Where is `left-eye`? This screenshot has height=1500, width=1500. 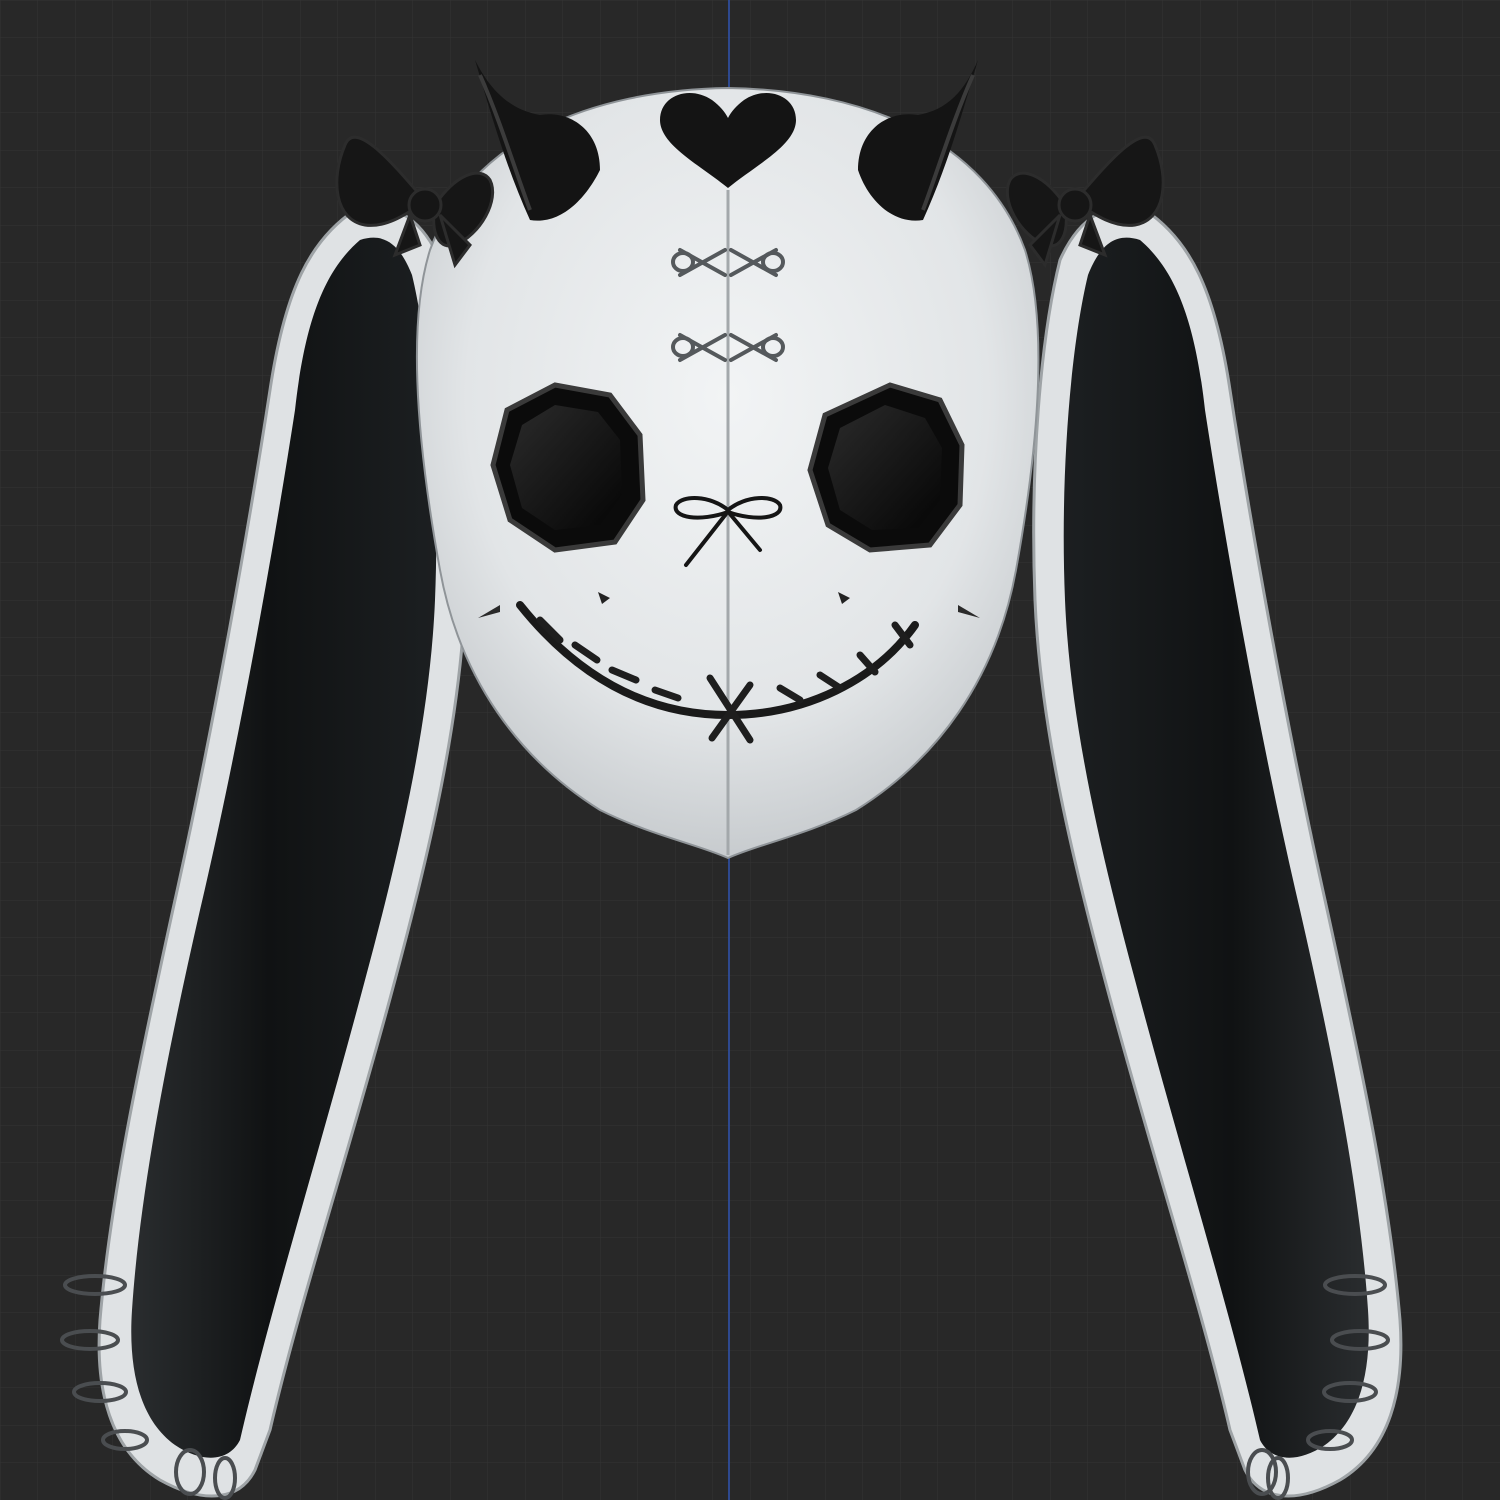 left-eye is located at coordinates (568, 467).